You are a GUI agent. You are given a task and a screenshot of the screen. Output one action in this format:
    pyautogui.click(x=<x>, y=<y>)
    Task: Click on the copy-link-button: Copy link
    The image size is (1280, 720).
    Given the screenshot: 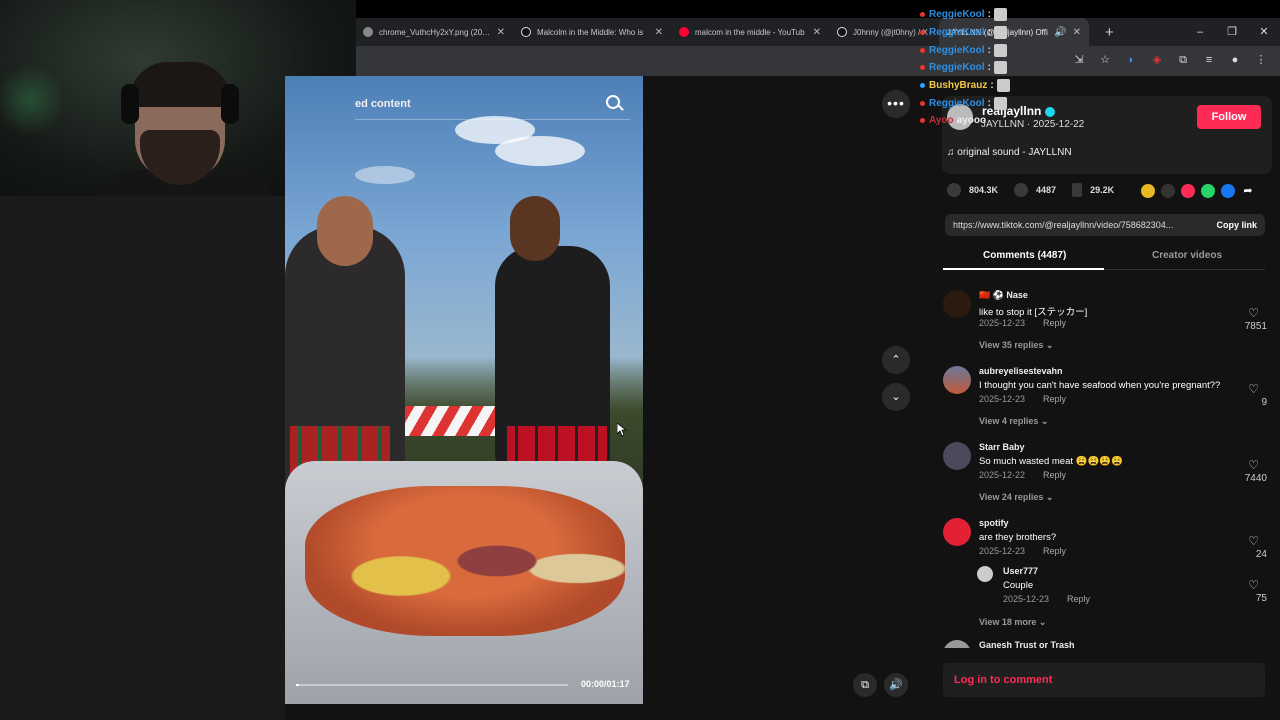 What is the action you would take?
    pyautogui.click(x=1236, y=225)
    